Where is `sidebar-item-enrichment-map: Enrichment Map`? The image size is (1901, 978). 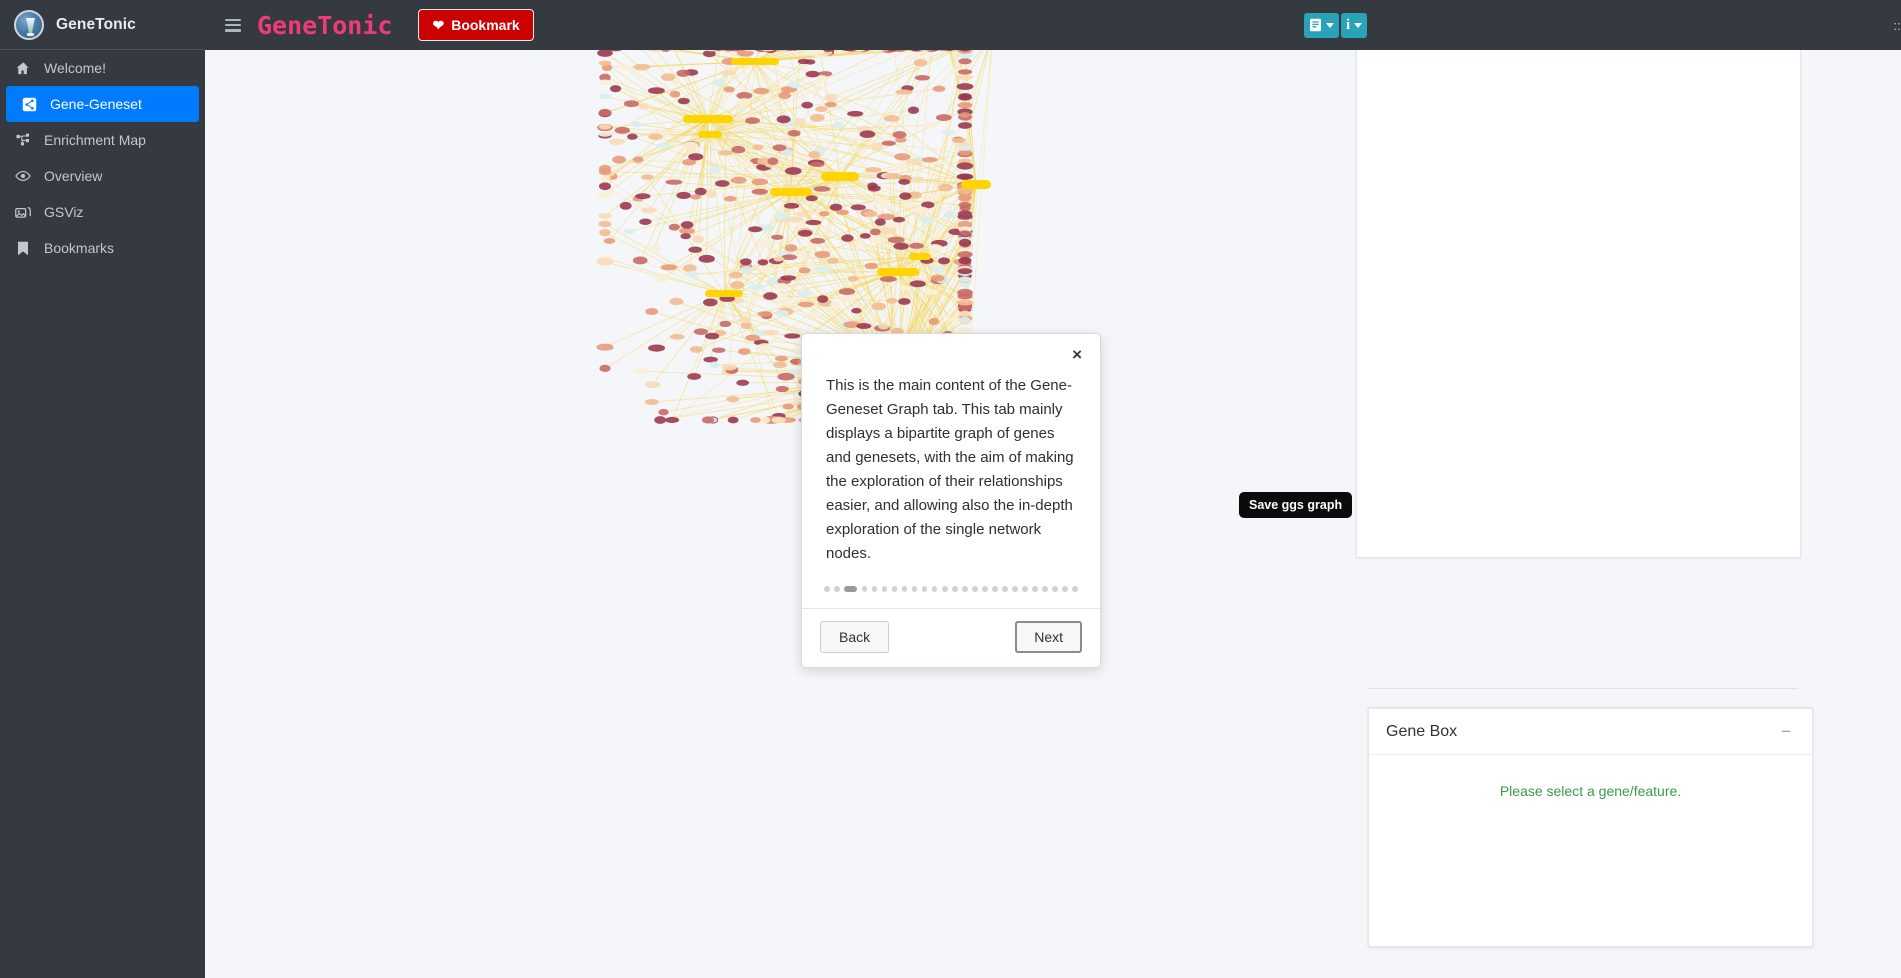
sidebar-item-enrichment-map: Enrichment Map is located at coordinates (99, 140).